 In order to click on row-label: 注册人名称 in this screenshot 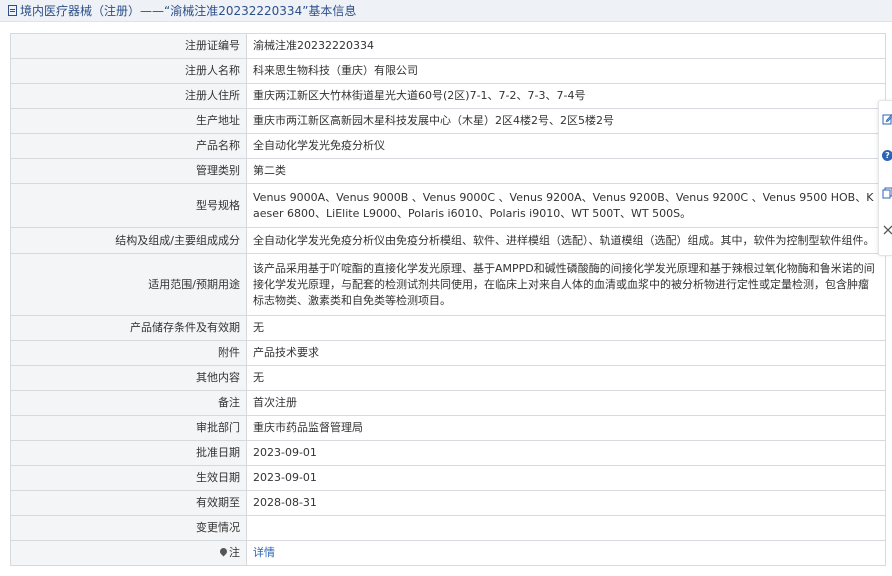, I will do `click(128, 71)`.